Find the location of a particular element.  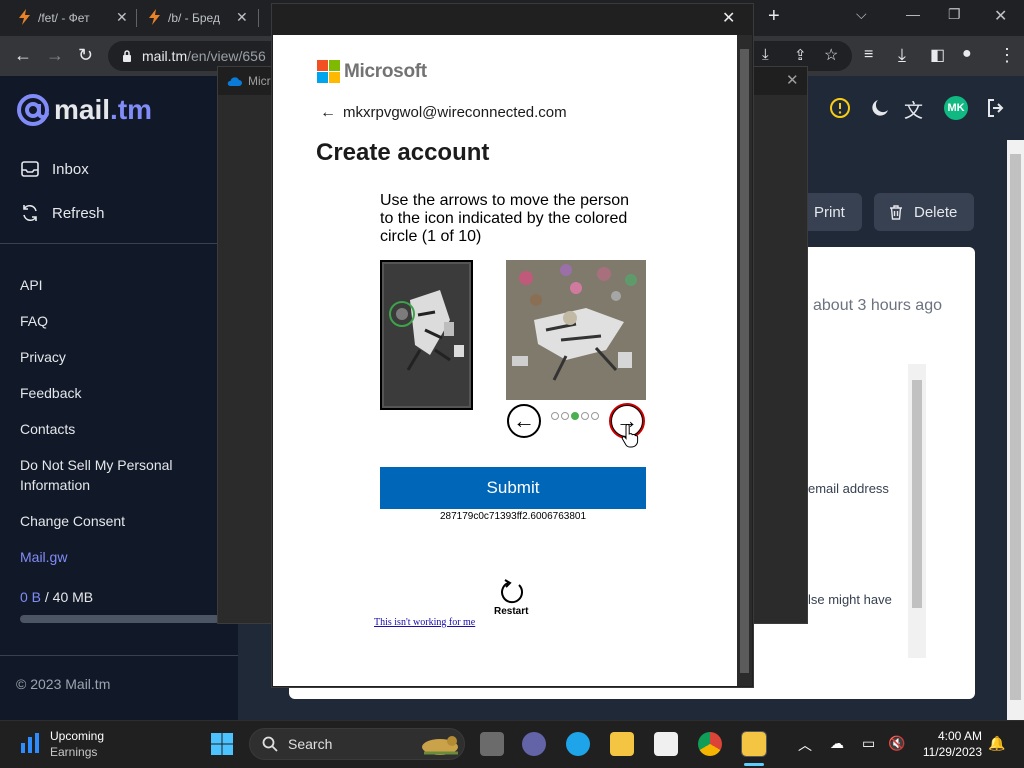

link-feedback: Feedback is located at coordinates (50, 393).